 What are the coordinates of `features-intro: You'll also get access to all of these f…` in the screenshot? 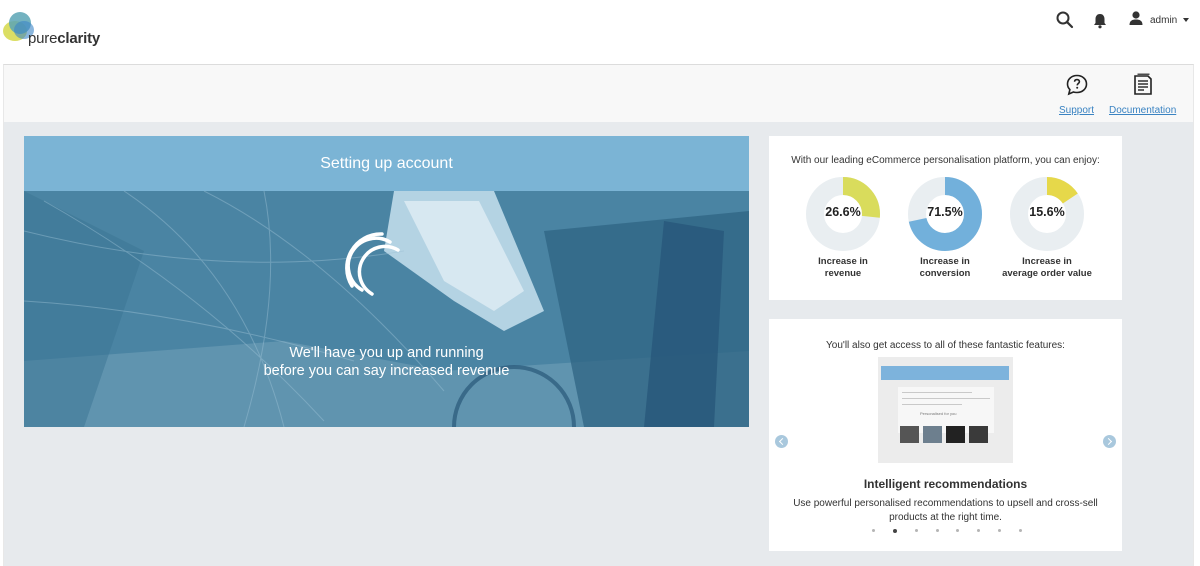 It's located at (945, 345).